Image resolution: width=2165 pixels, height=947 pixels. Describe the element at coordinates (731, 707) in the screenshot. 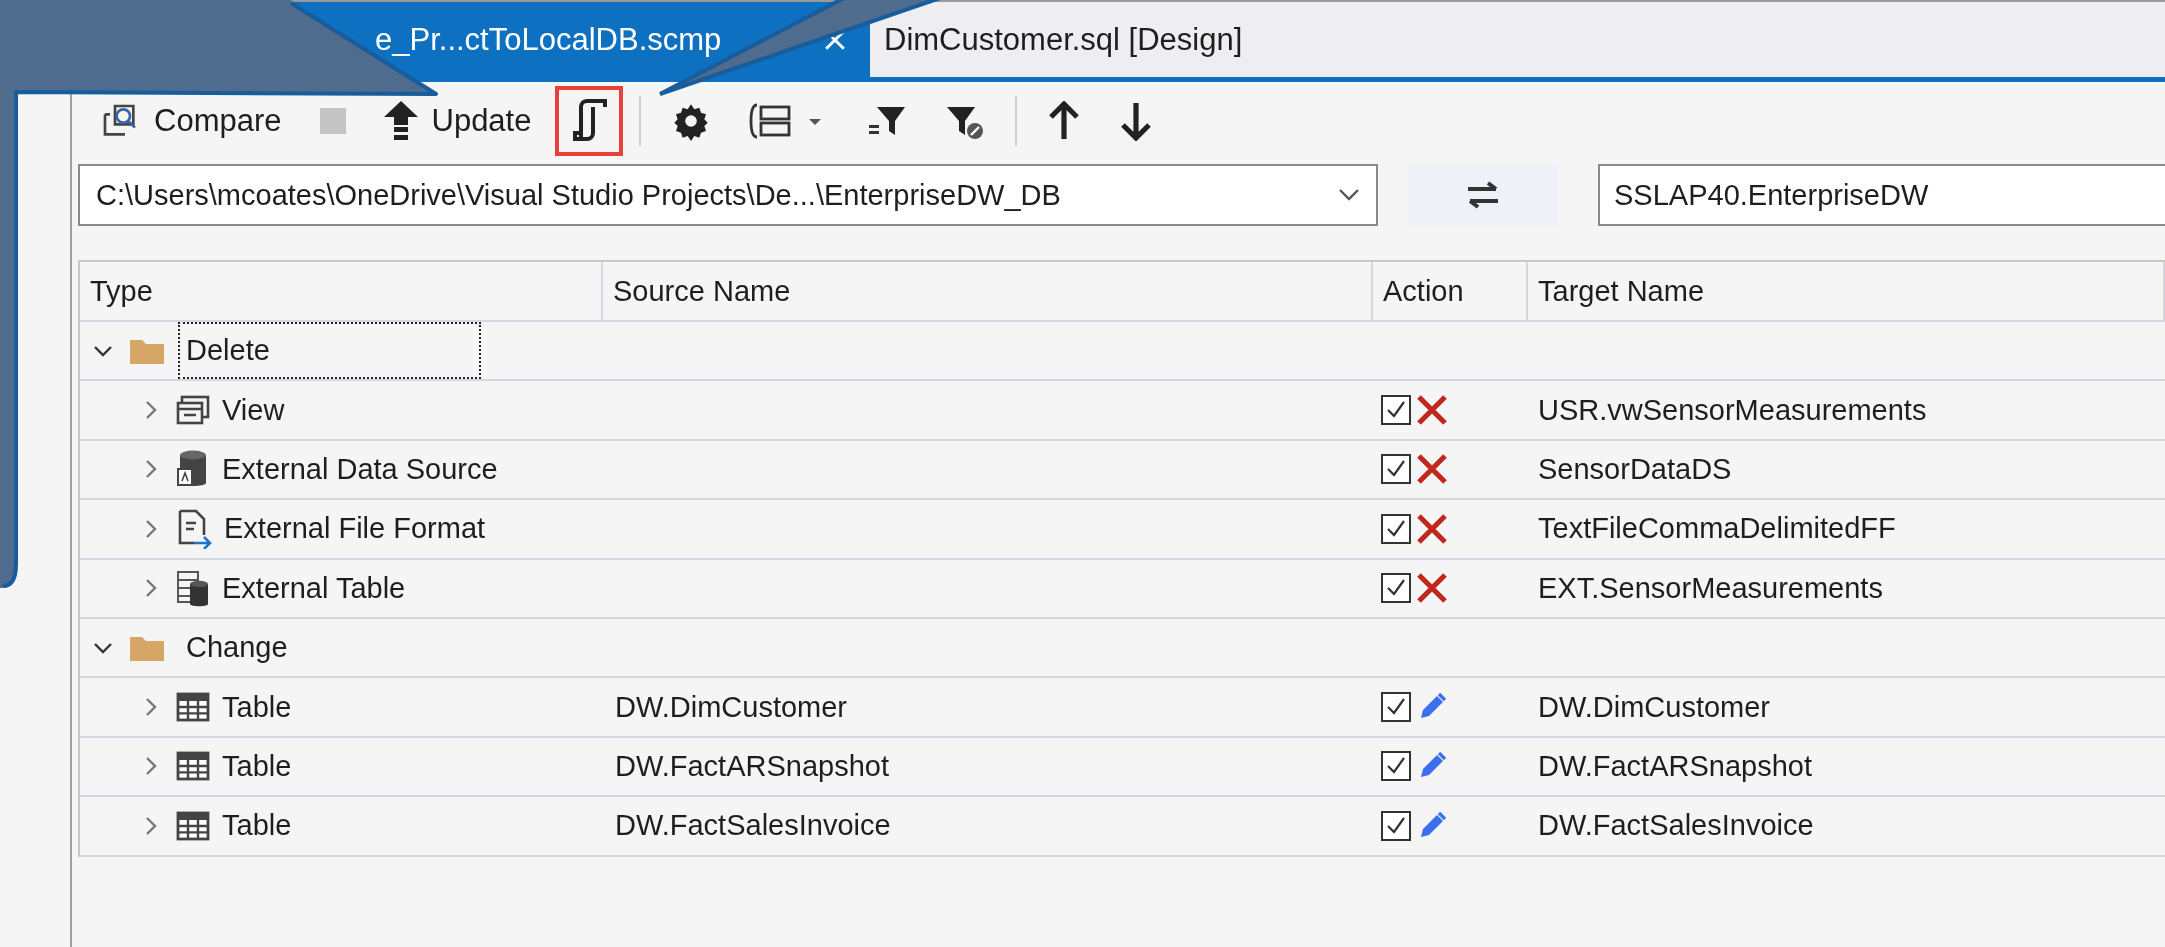

I see `source-name-text: DW.DimCustomer` at that location.